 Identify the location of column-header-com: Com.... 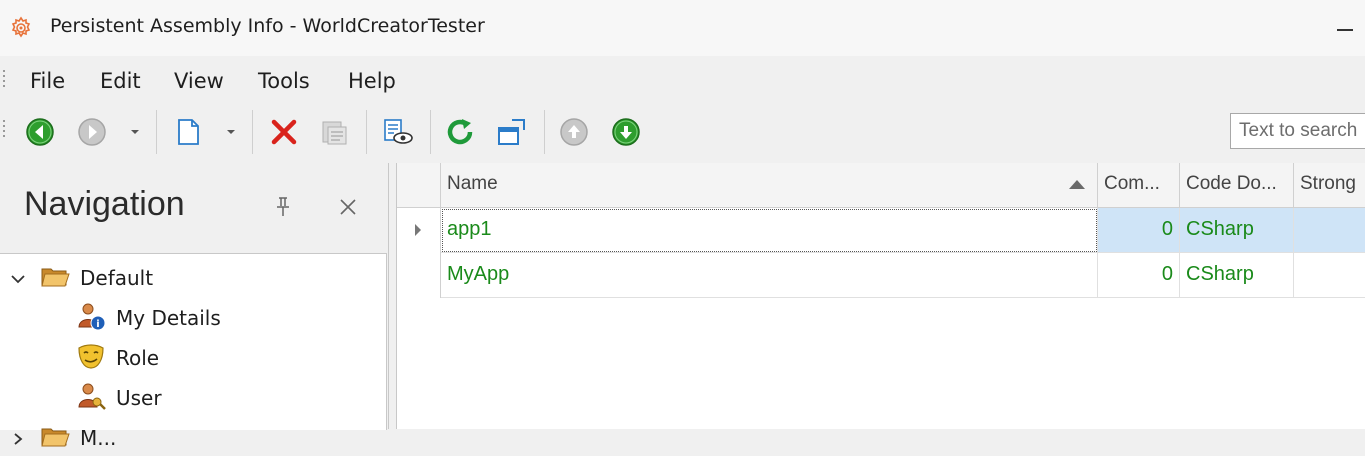
(1139, 185).